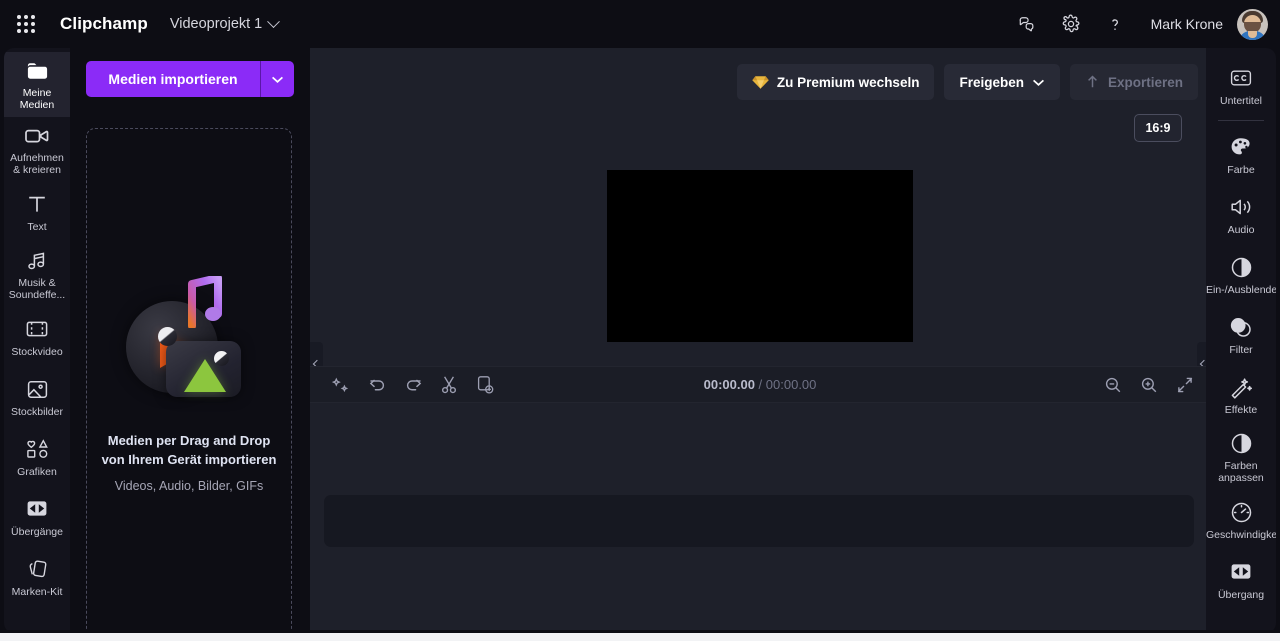  Describe the element at coordinates (1241, 207) in the screenshot. I see `speaker-icon` at that location.